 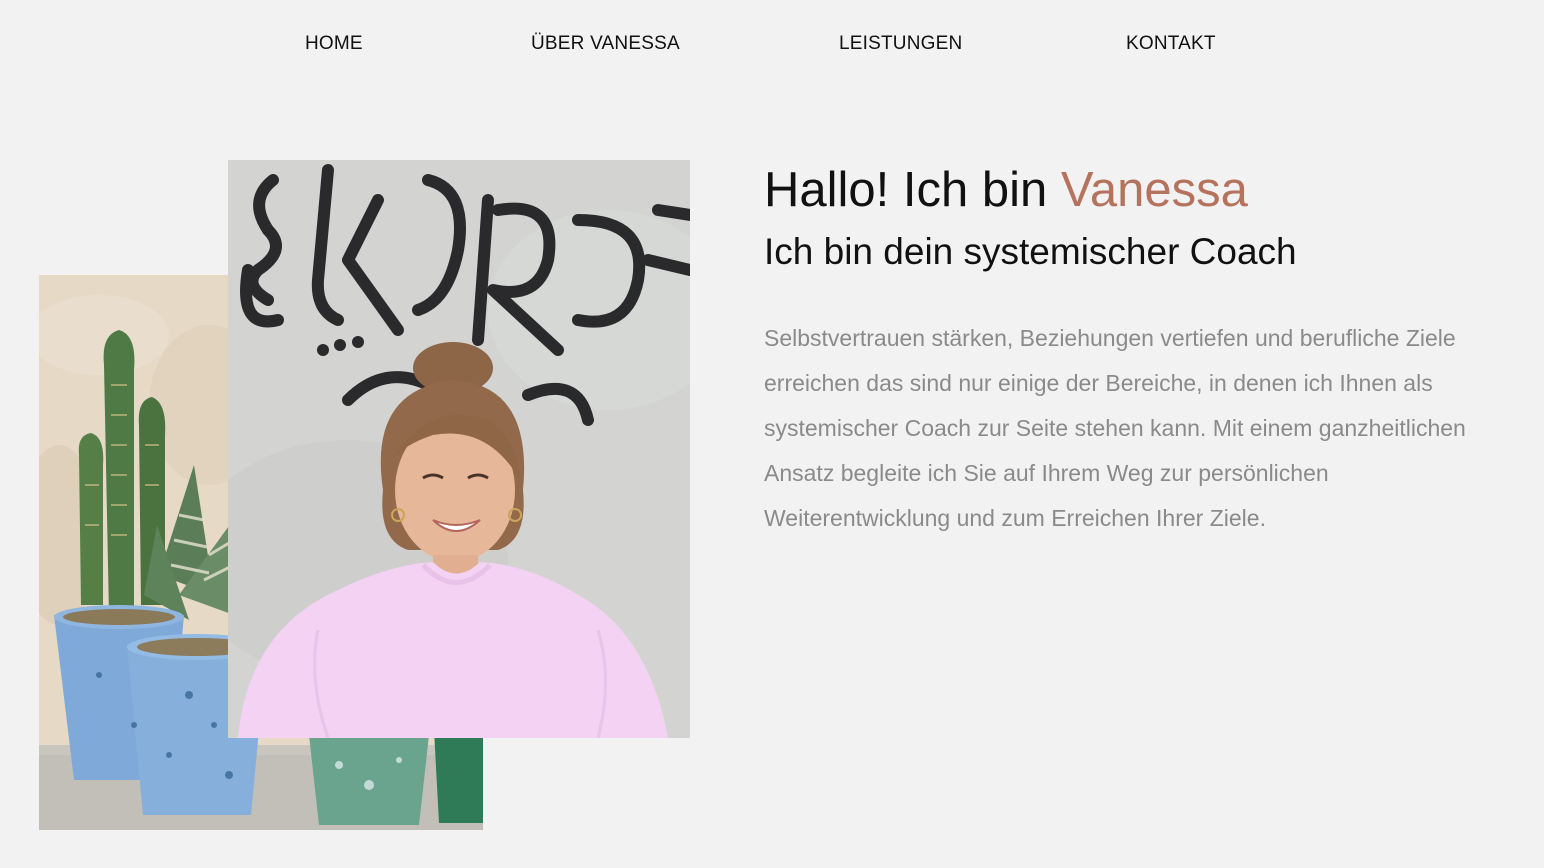 What do you see at coordinates (772, 45) in the screenshot?
I see `main-navigation: HOME ÜBER VANESSA LEISTUNGEN KONTAKT` at bounding box center [772, 45].